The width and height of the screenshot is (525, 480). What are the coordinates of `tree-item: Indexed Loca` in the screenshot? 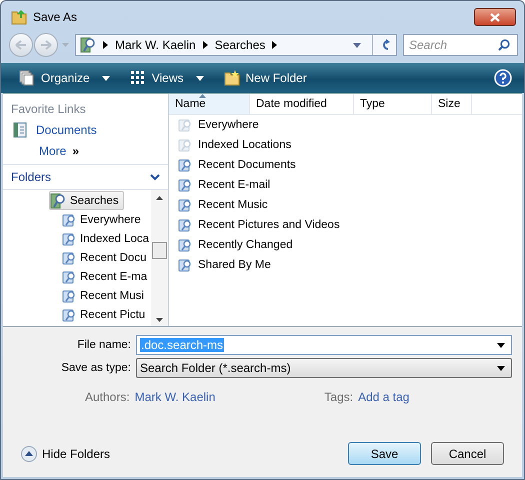 It's located at (106, 238).